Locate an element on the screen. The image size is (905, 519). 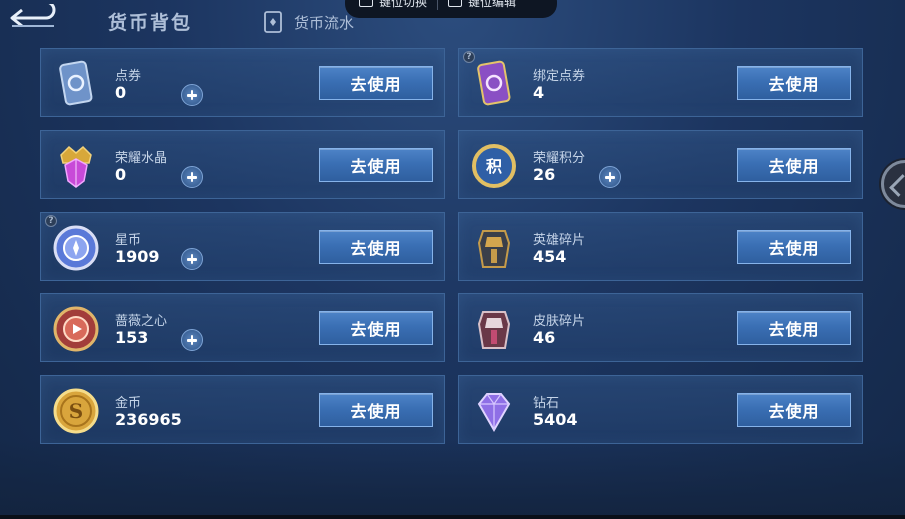
currency-name: 荣耀水晶 is located at coordinates (141, 158).